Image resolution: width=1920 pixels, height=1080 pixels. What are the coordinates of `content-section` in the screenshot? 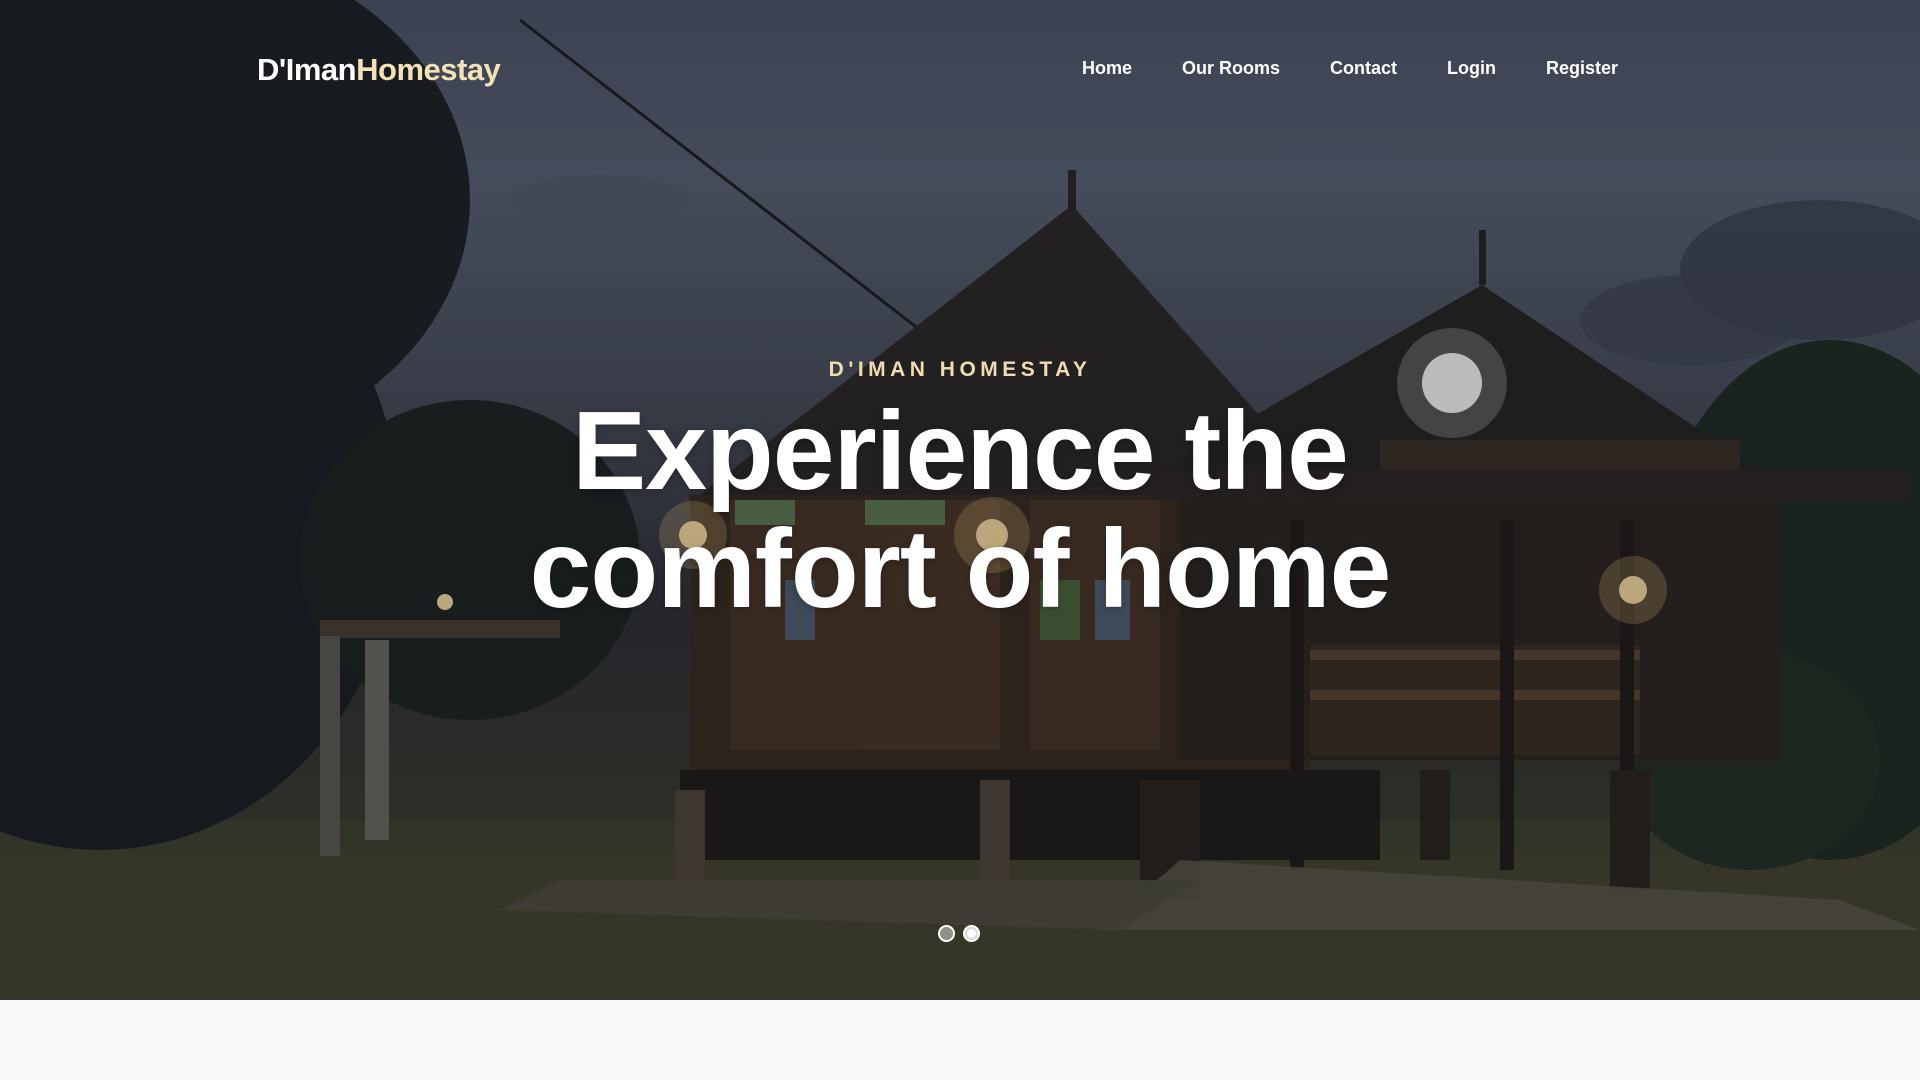 It's located at (960, 1040).